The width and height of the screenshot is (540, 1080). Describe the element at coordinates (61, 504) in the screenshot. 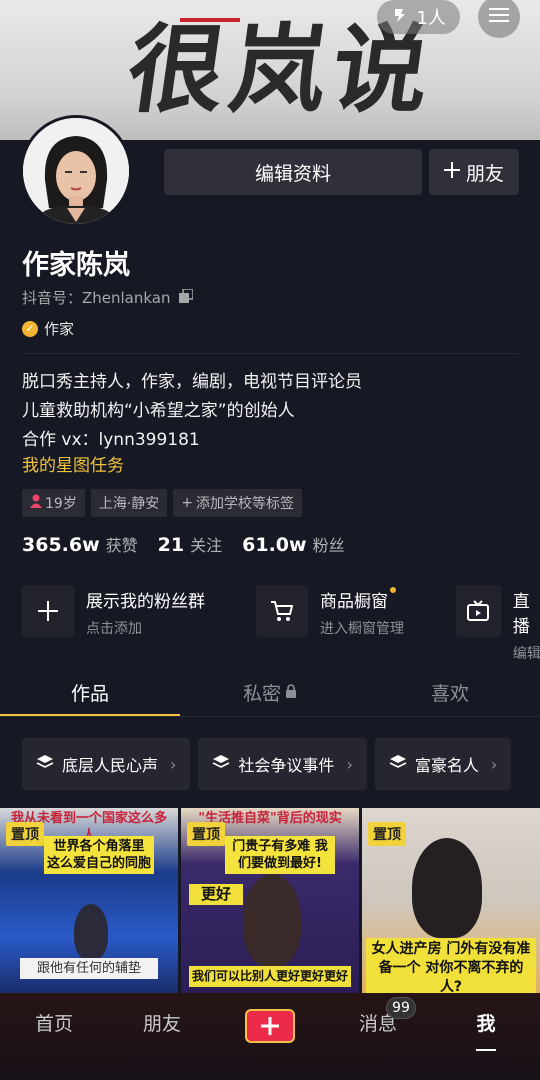

I see `age-label: 19岁` at that location.